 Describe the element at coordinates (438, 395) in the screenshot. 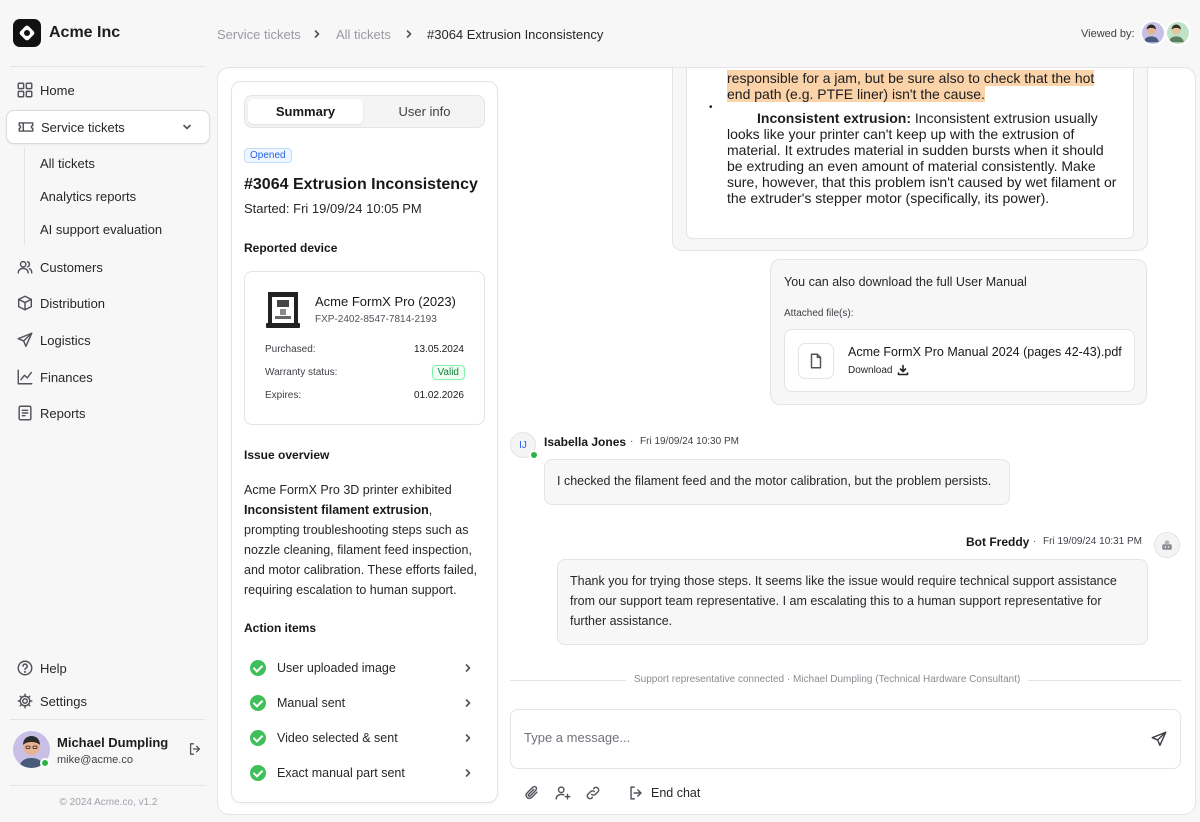

I see `expires-value: 01.02.2026` at that location.